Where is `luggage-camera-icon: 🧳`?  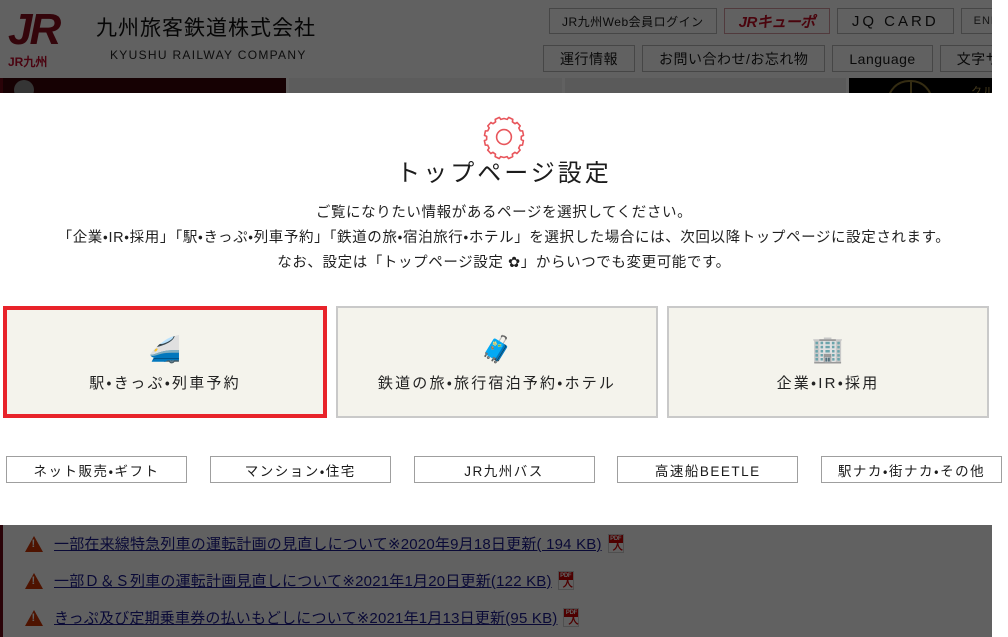 luggage-camera-icon: 🧳 is located at coordinates (497, 348).